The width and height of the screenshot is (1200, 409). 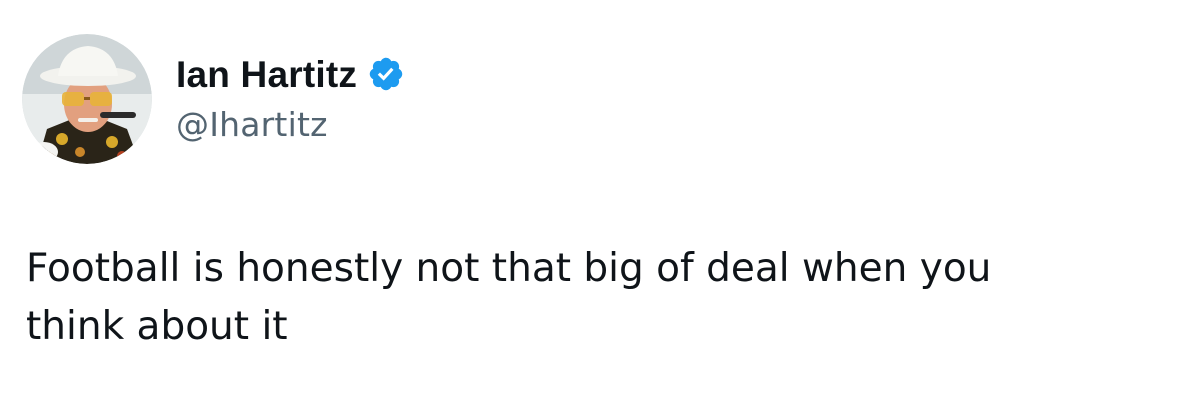 I want to click on avatar-photo, so click(x=87, y=99).